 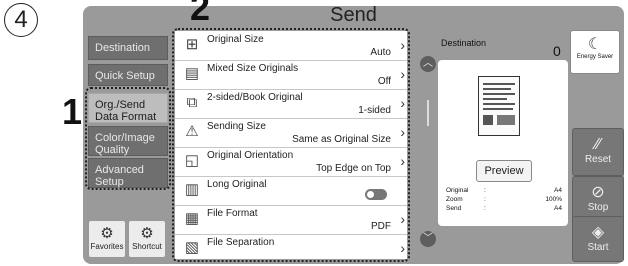 What do you see at coordinates (353, 15) in the screenshot?
I see `page-title: Send` at bounding box center [353, 15].